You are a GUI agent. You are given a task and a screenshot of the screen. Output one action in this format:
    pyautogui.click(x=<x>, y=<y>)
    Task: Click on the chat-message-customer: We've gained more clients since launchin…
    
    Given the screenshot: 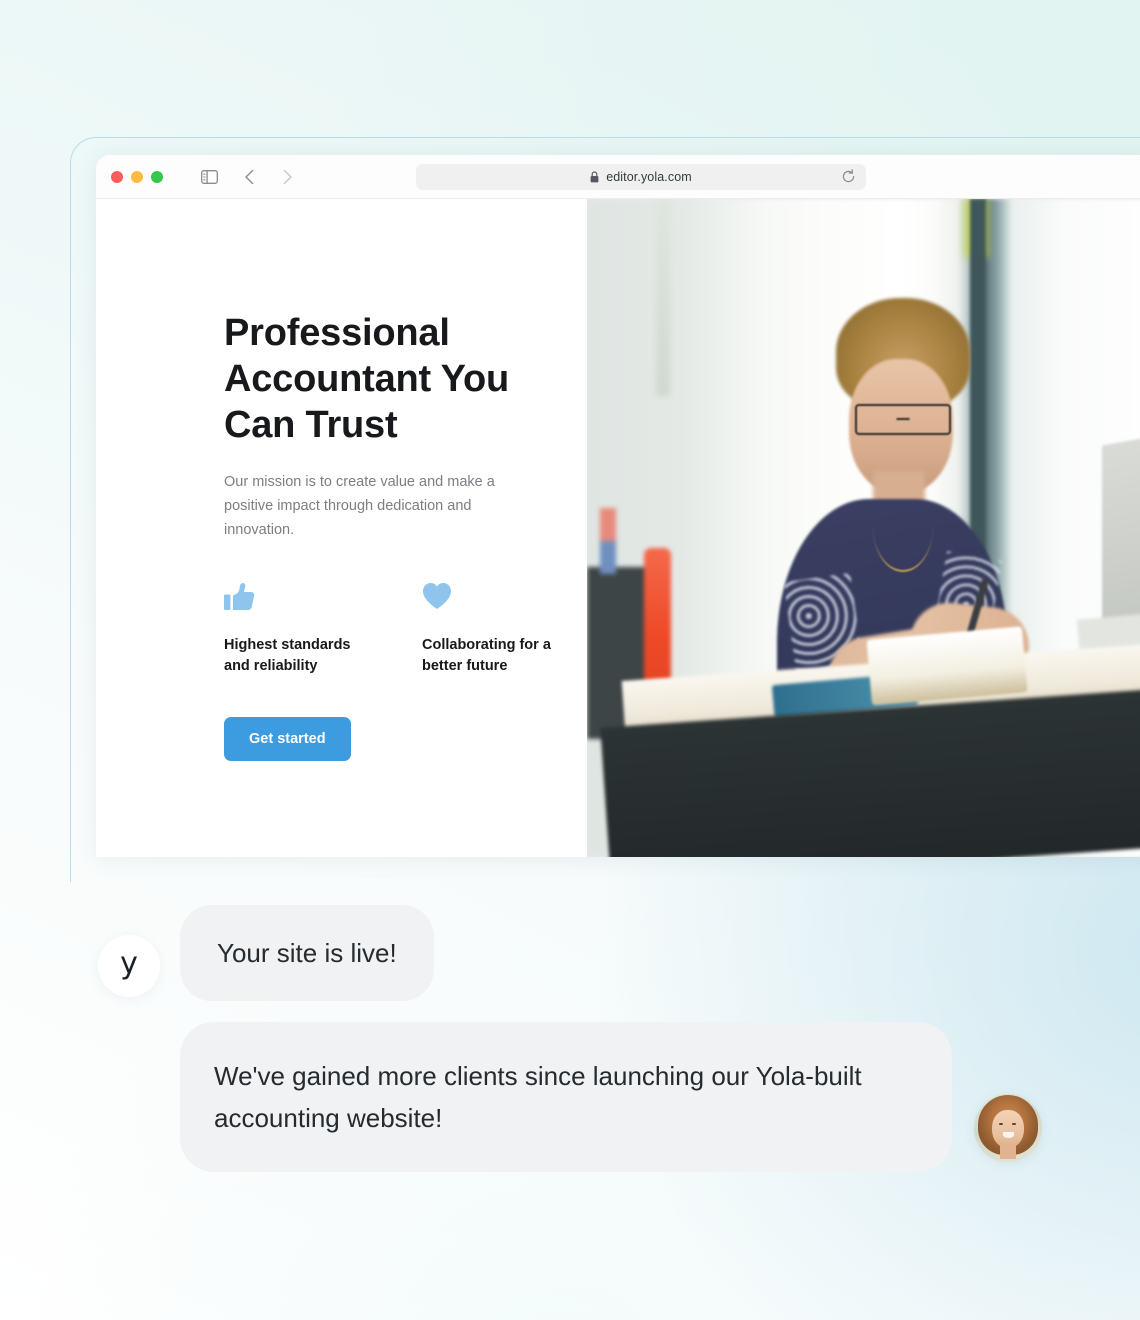 What is the action you would take?
    pyautogui.click(x=566, y=1097)
    